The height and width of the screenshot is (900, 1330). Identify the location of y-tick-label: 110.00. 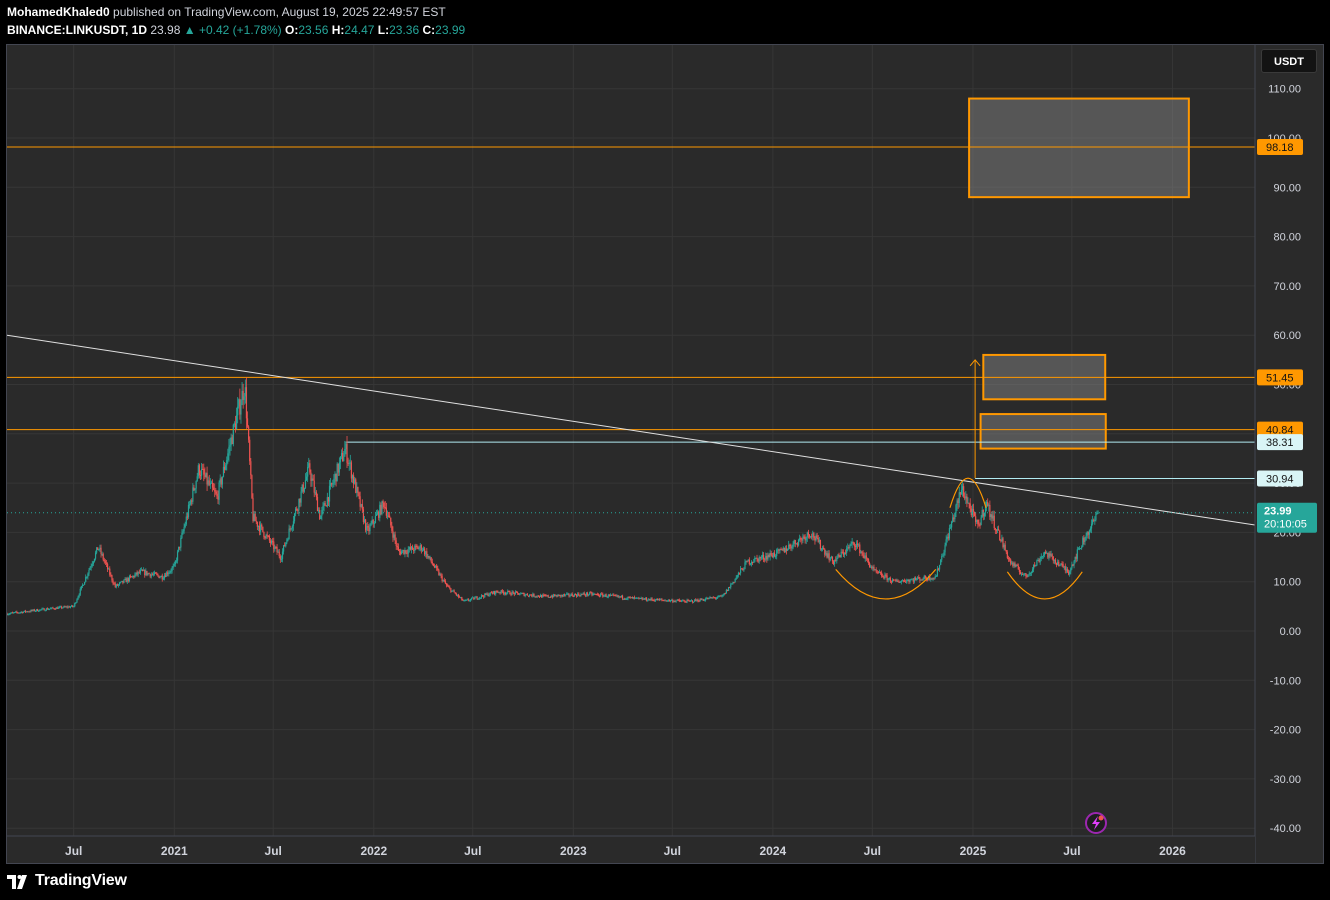
(1284, 90).